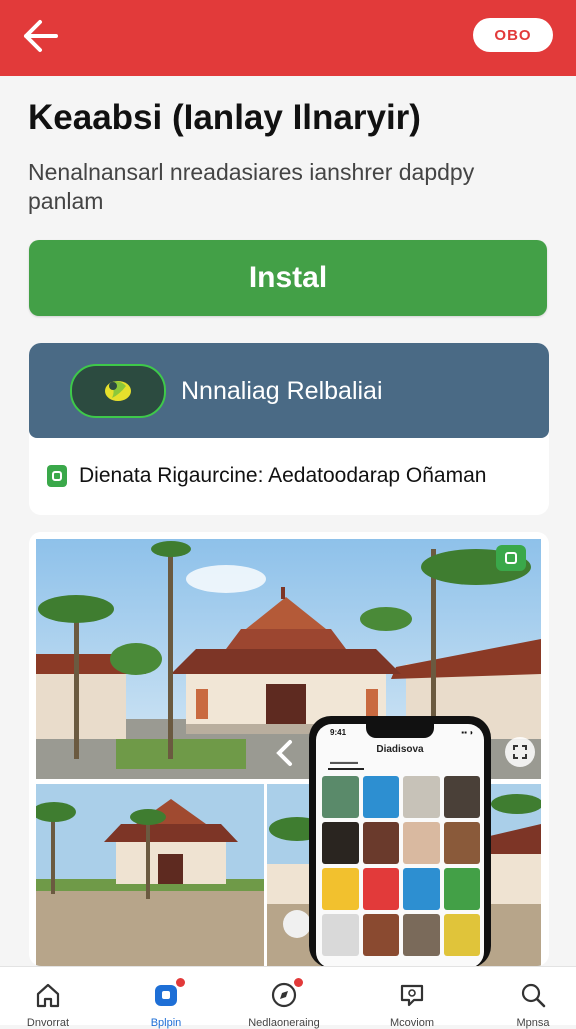  Describe the element at coordinates (533, 995) in the screenshot. I see `search-icon` at that location.